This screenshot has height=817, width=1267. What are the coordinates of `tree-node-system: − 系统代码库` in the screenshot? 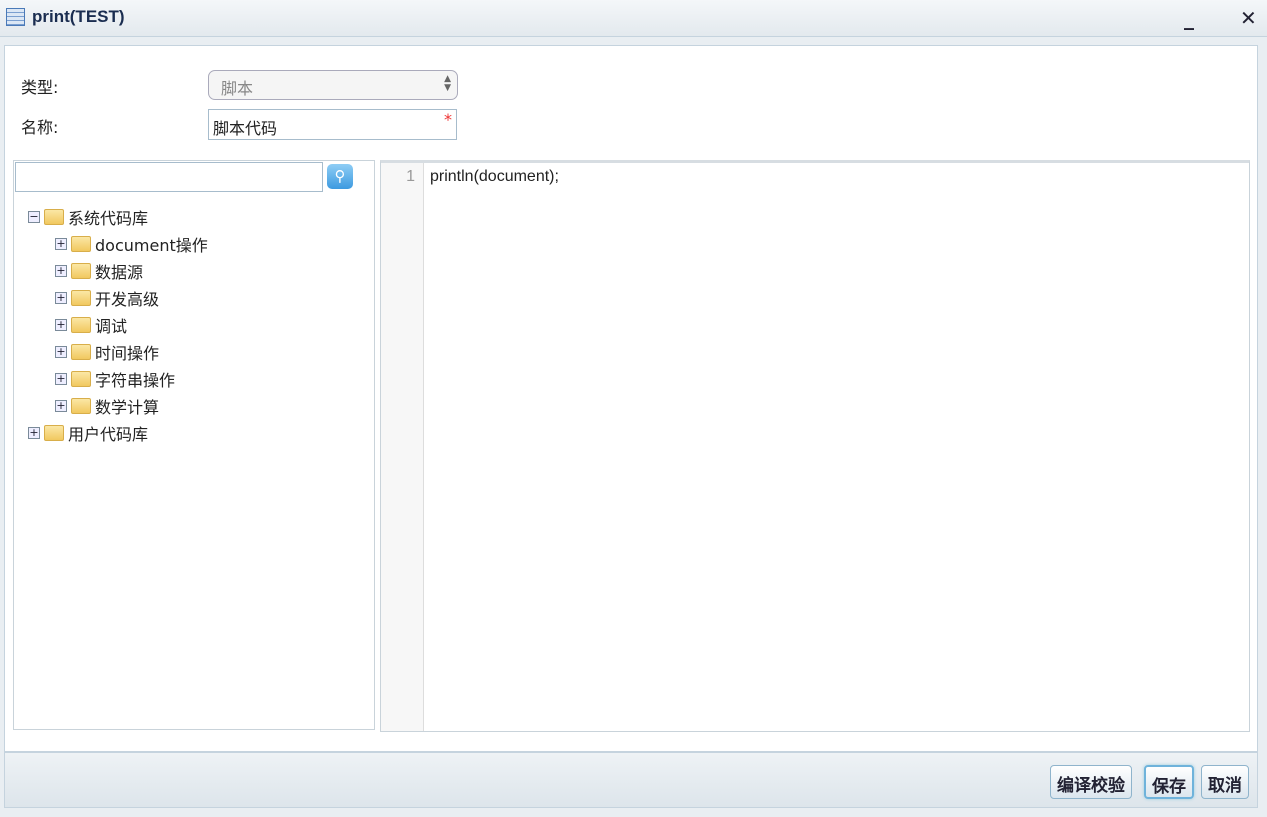 It's located at (118, 216).